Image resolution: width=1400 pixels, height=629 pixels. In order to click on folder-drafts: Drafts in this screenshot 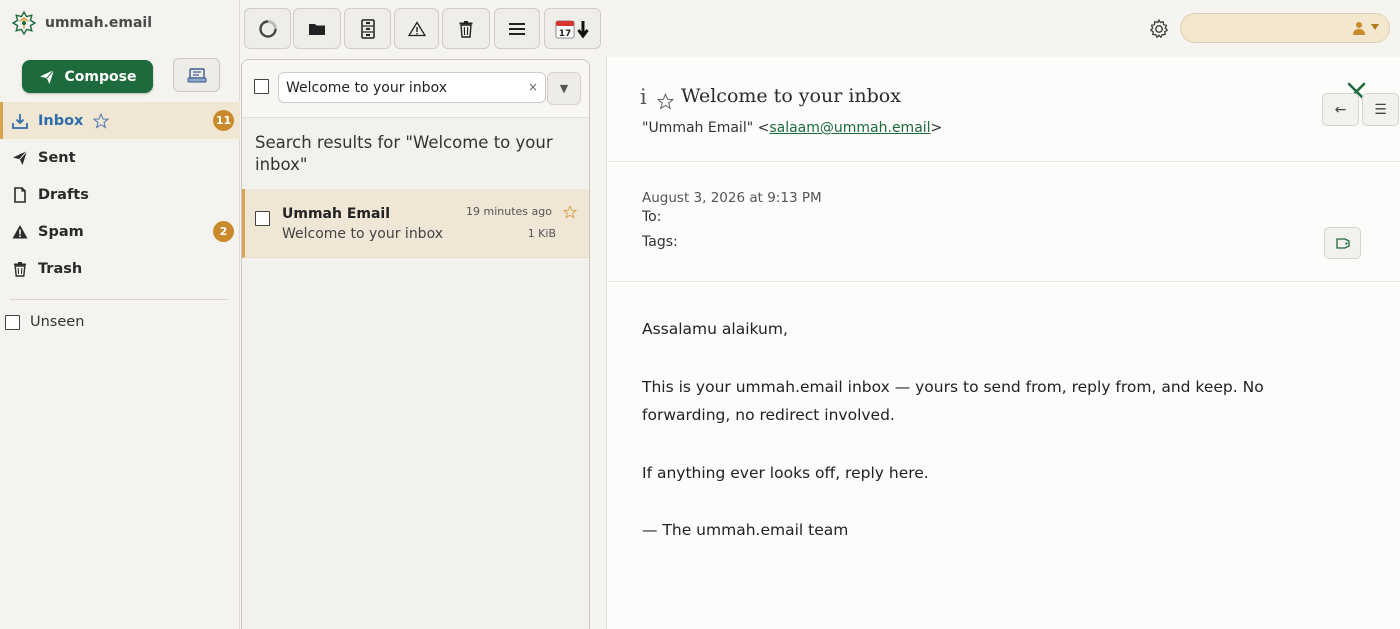, I will do `click(120, 194)`.